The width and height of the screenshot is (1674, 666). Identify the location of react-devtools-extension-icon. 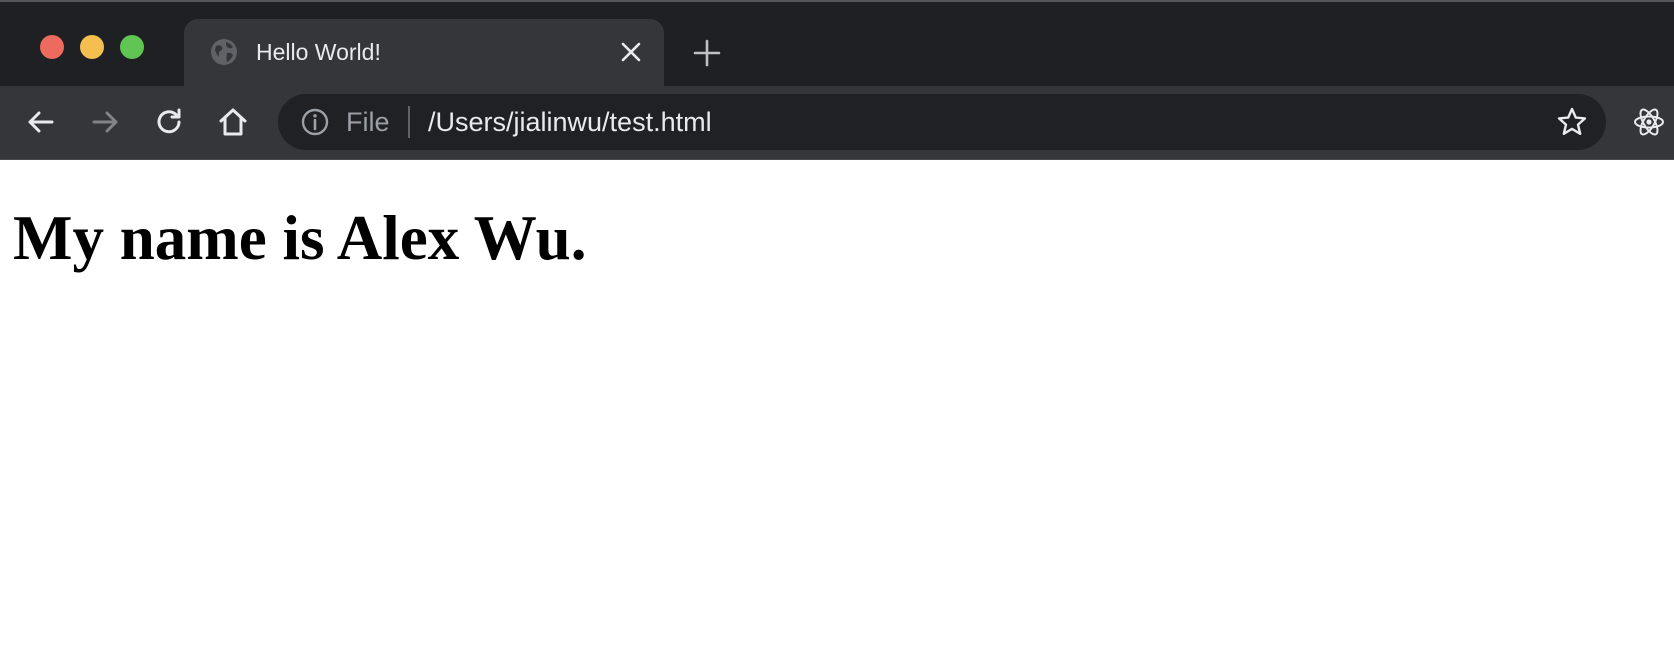
(1649, 122).